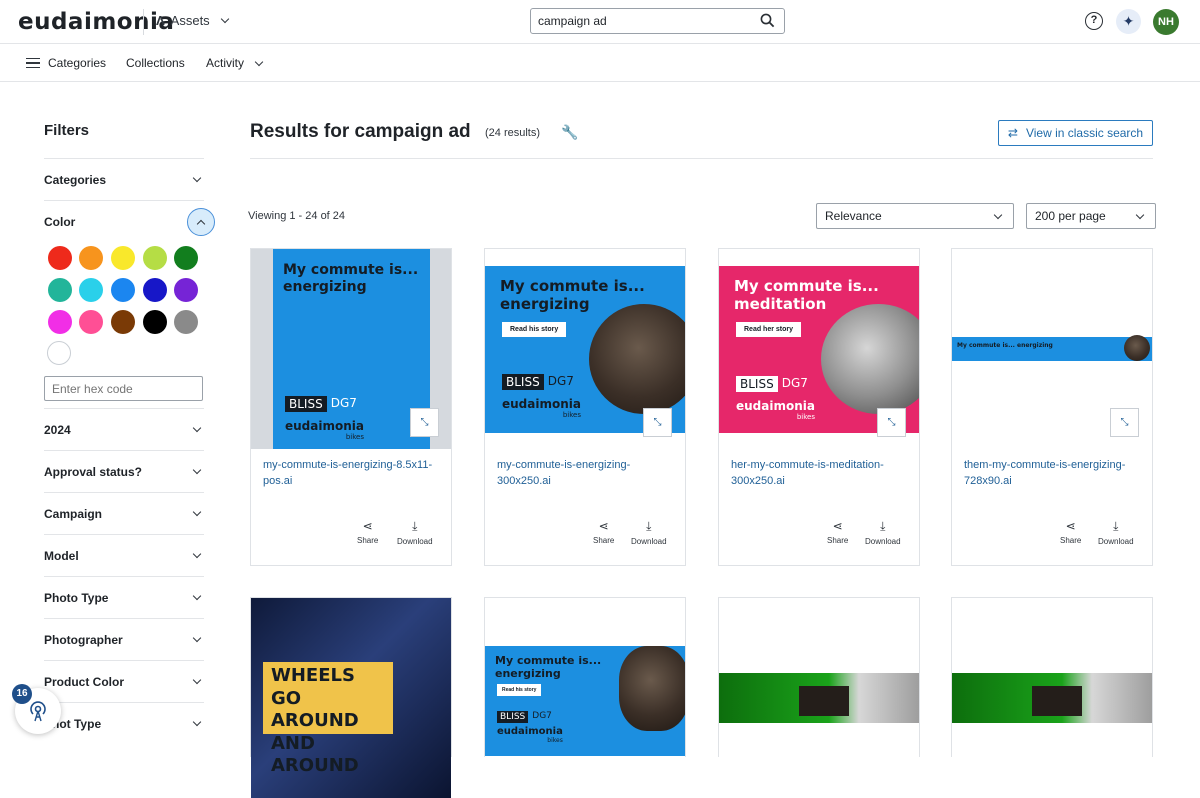 The width and height of the screenshot is (1200, 798). What do you see at coordinates (124, 221) in the screenshot?
I see `filter-color: Color` at bounding box center [124, 221].